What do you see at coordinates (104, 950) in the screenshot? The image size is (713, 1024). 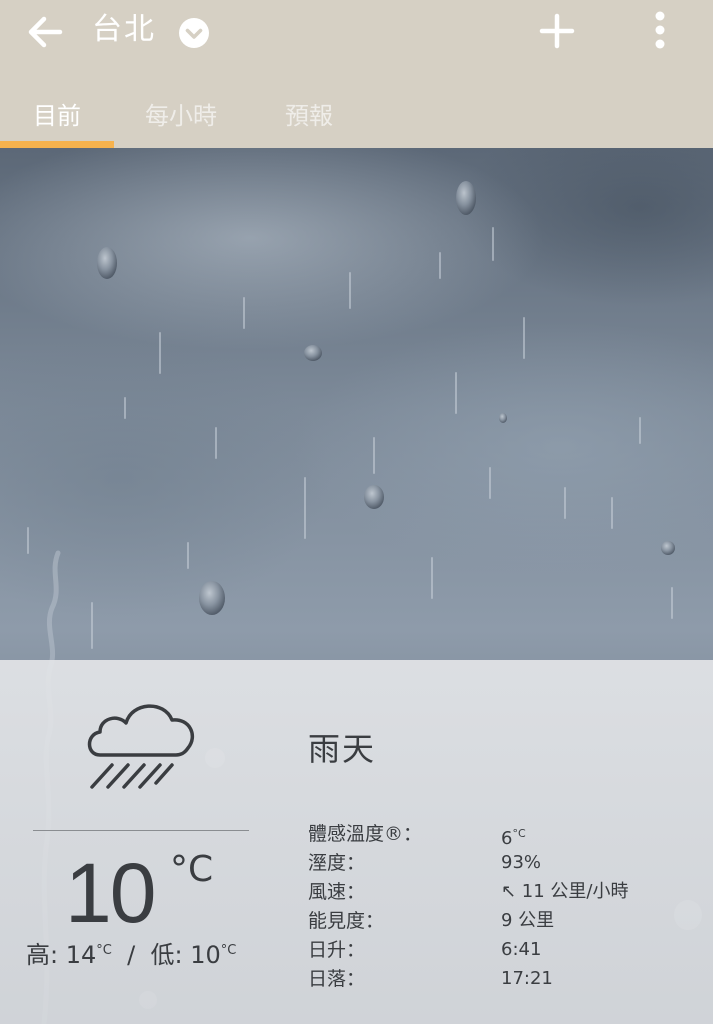 I see `high-unit: °C` at bounding box center [104, 950].